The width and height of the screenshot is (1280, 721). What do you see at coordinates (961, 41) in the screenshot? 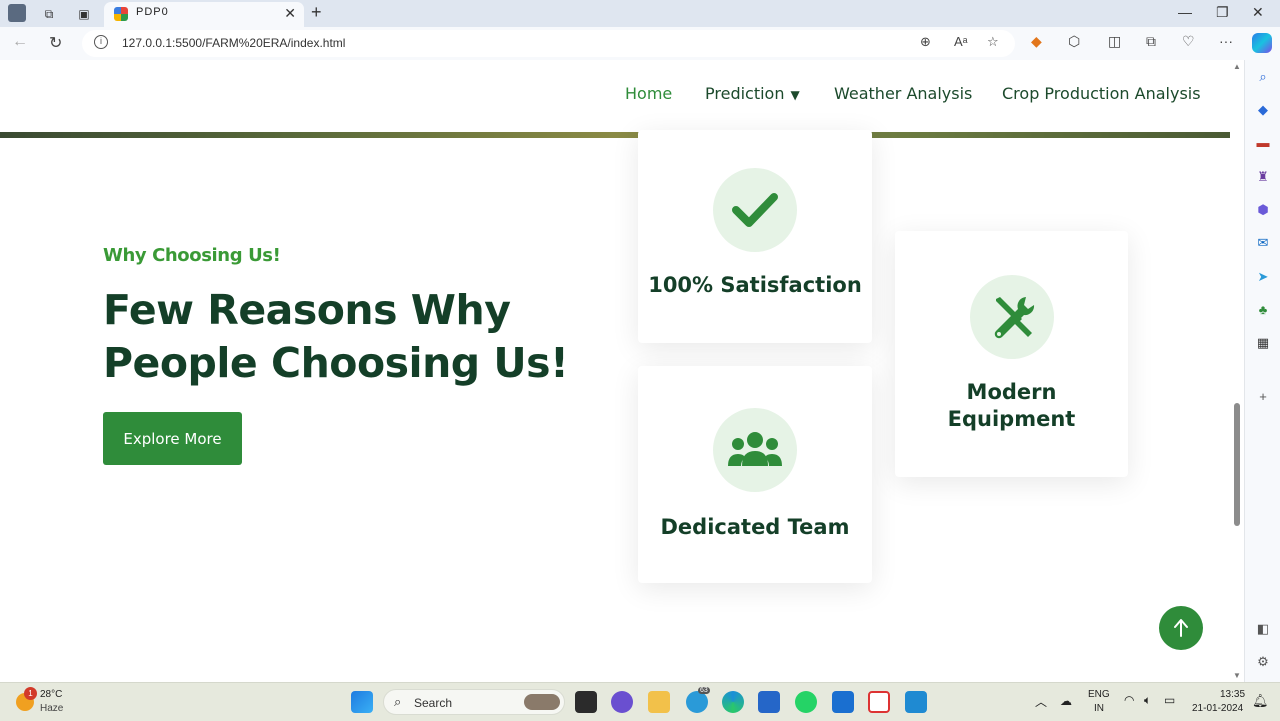
I see `read-aloud-icon: Aᵃ` at bounding box center [961, 41].